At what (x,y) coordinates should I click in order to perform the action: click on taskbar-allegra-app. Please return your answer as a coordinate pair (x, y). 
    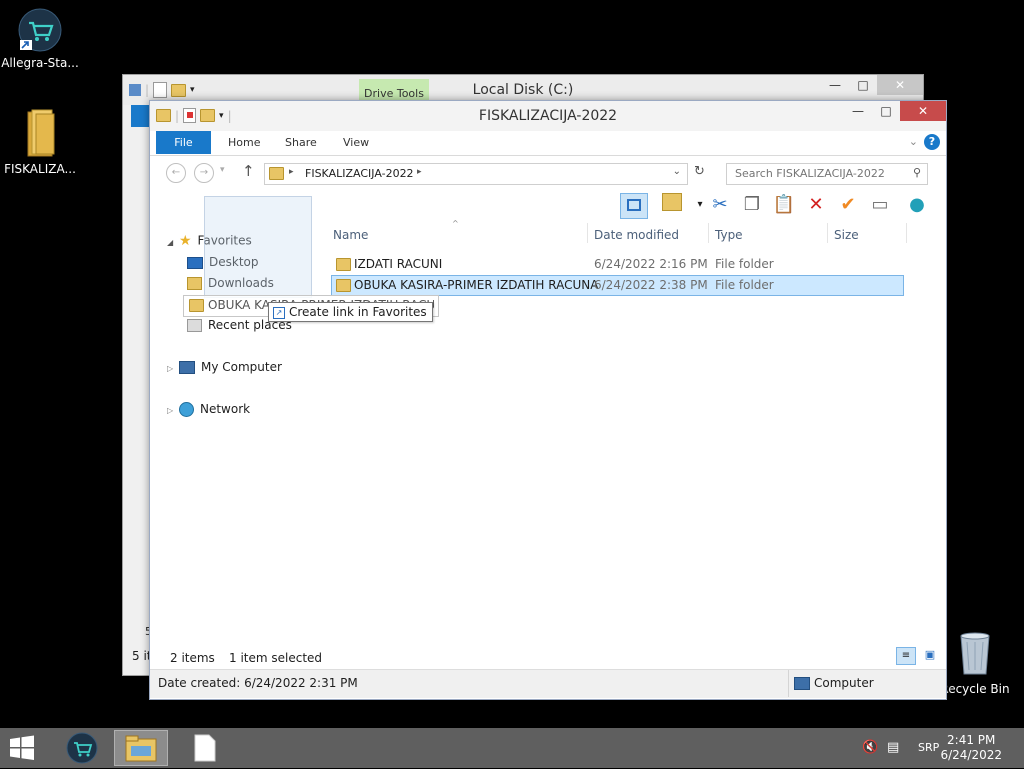
    Looking at the image, I should click on (82, 748).